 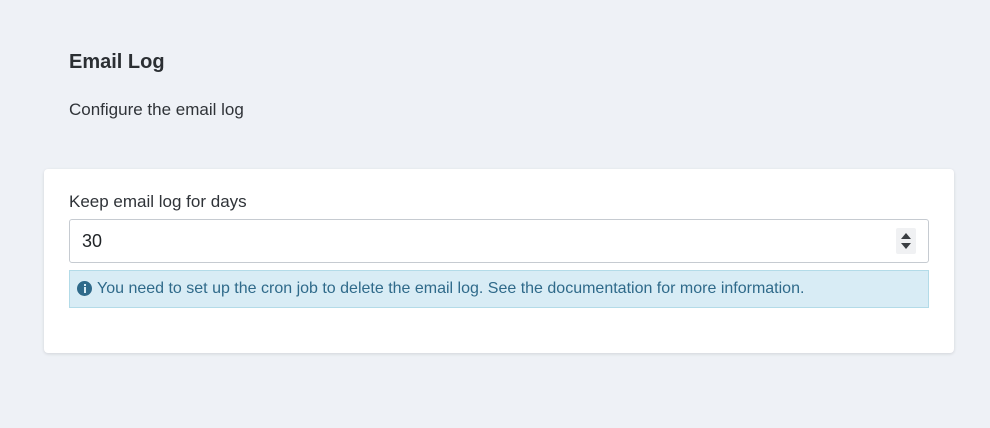 What do you see at coordinates (92, 241) in the screenshot?
I see `keep-email-log-days-value: 30` at bounding box center [92, 241].